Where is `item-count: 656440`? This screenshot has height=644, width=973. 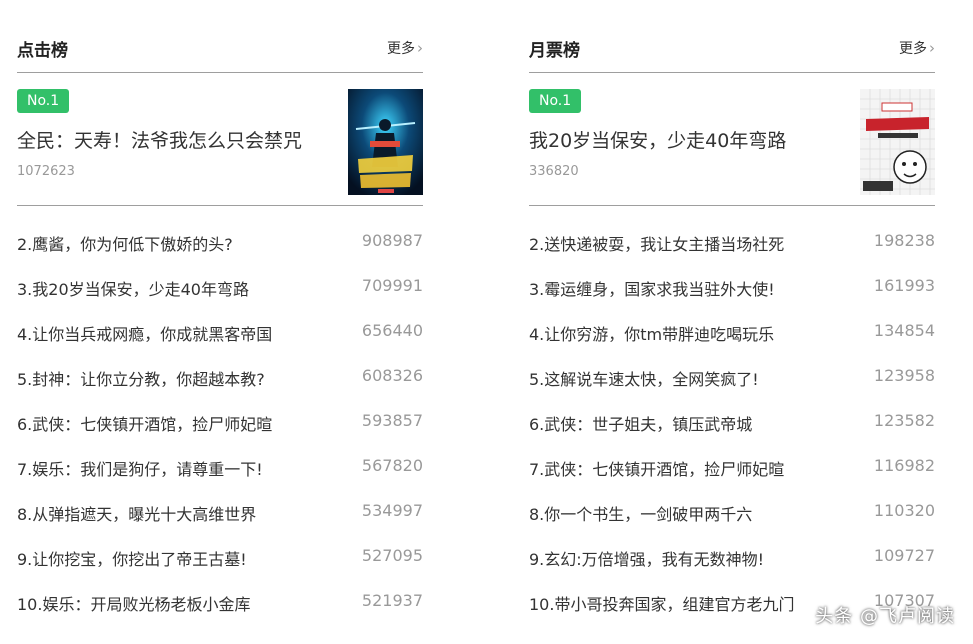
item-count: 656440 is located at coordinates (392, 330).